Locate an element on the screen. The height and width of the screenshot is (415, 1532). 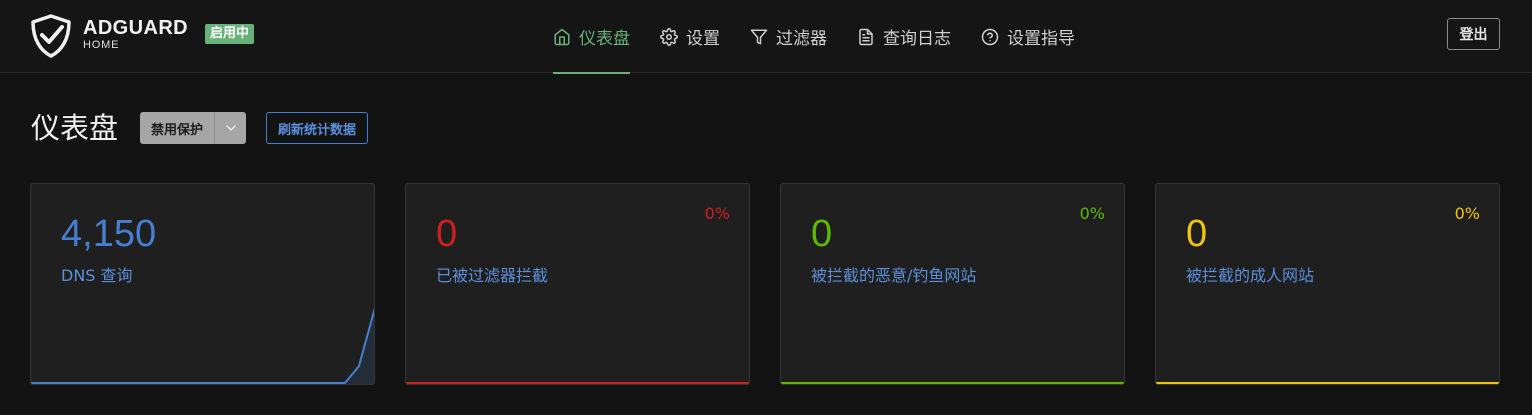
nav-item-label: 仪表盘 is located at coordinates (604, 39).